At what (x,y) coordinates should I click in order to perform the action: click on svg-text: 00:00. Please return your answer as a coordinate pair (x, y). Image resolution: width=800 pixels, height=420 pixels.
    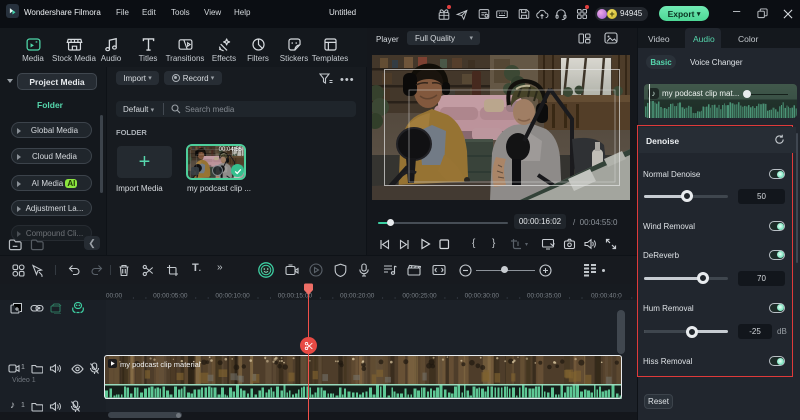
    Looking at the image, I should click on (114, 296).